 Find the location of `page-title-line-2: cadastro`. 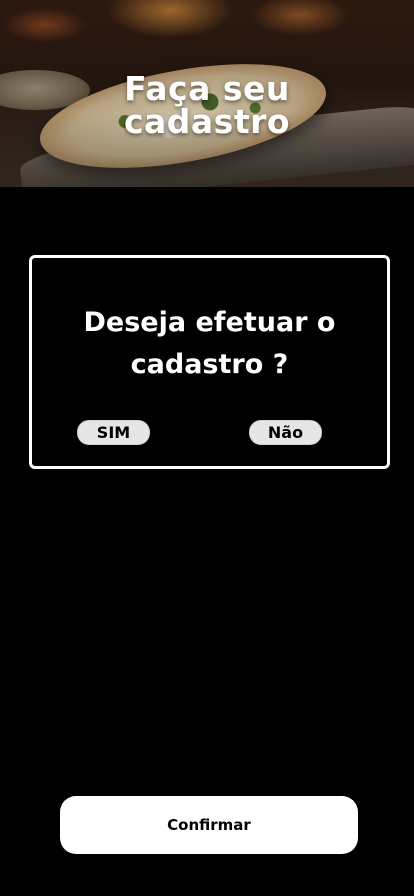

page-title-line-2: cadastro is located at coordinates (207, 121).